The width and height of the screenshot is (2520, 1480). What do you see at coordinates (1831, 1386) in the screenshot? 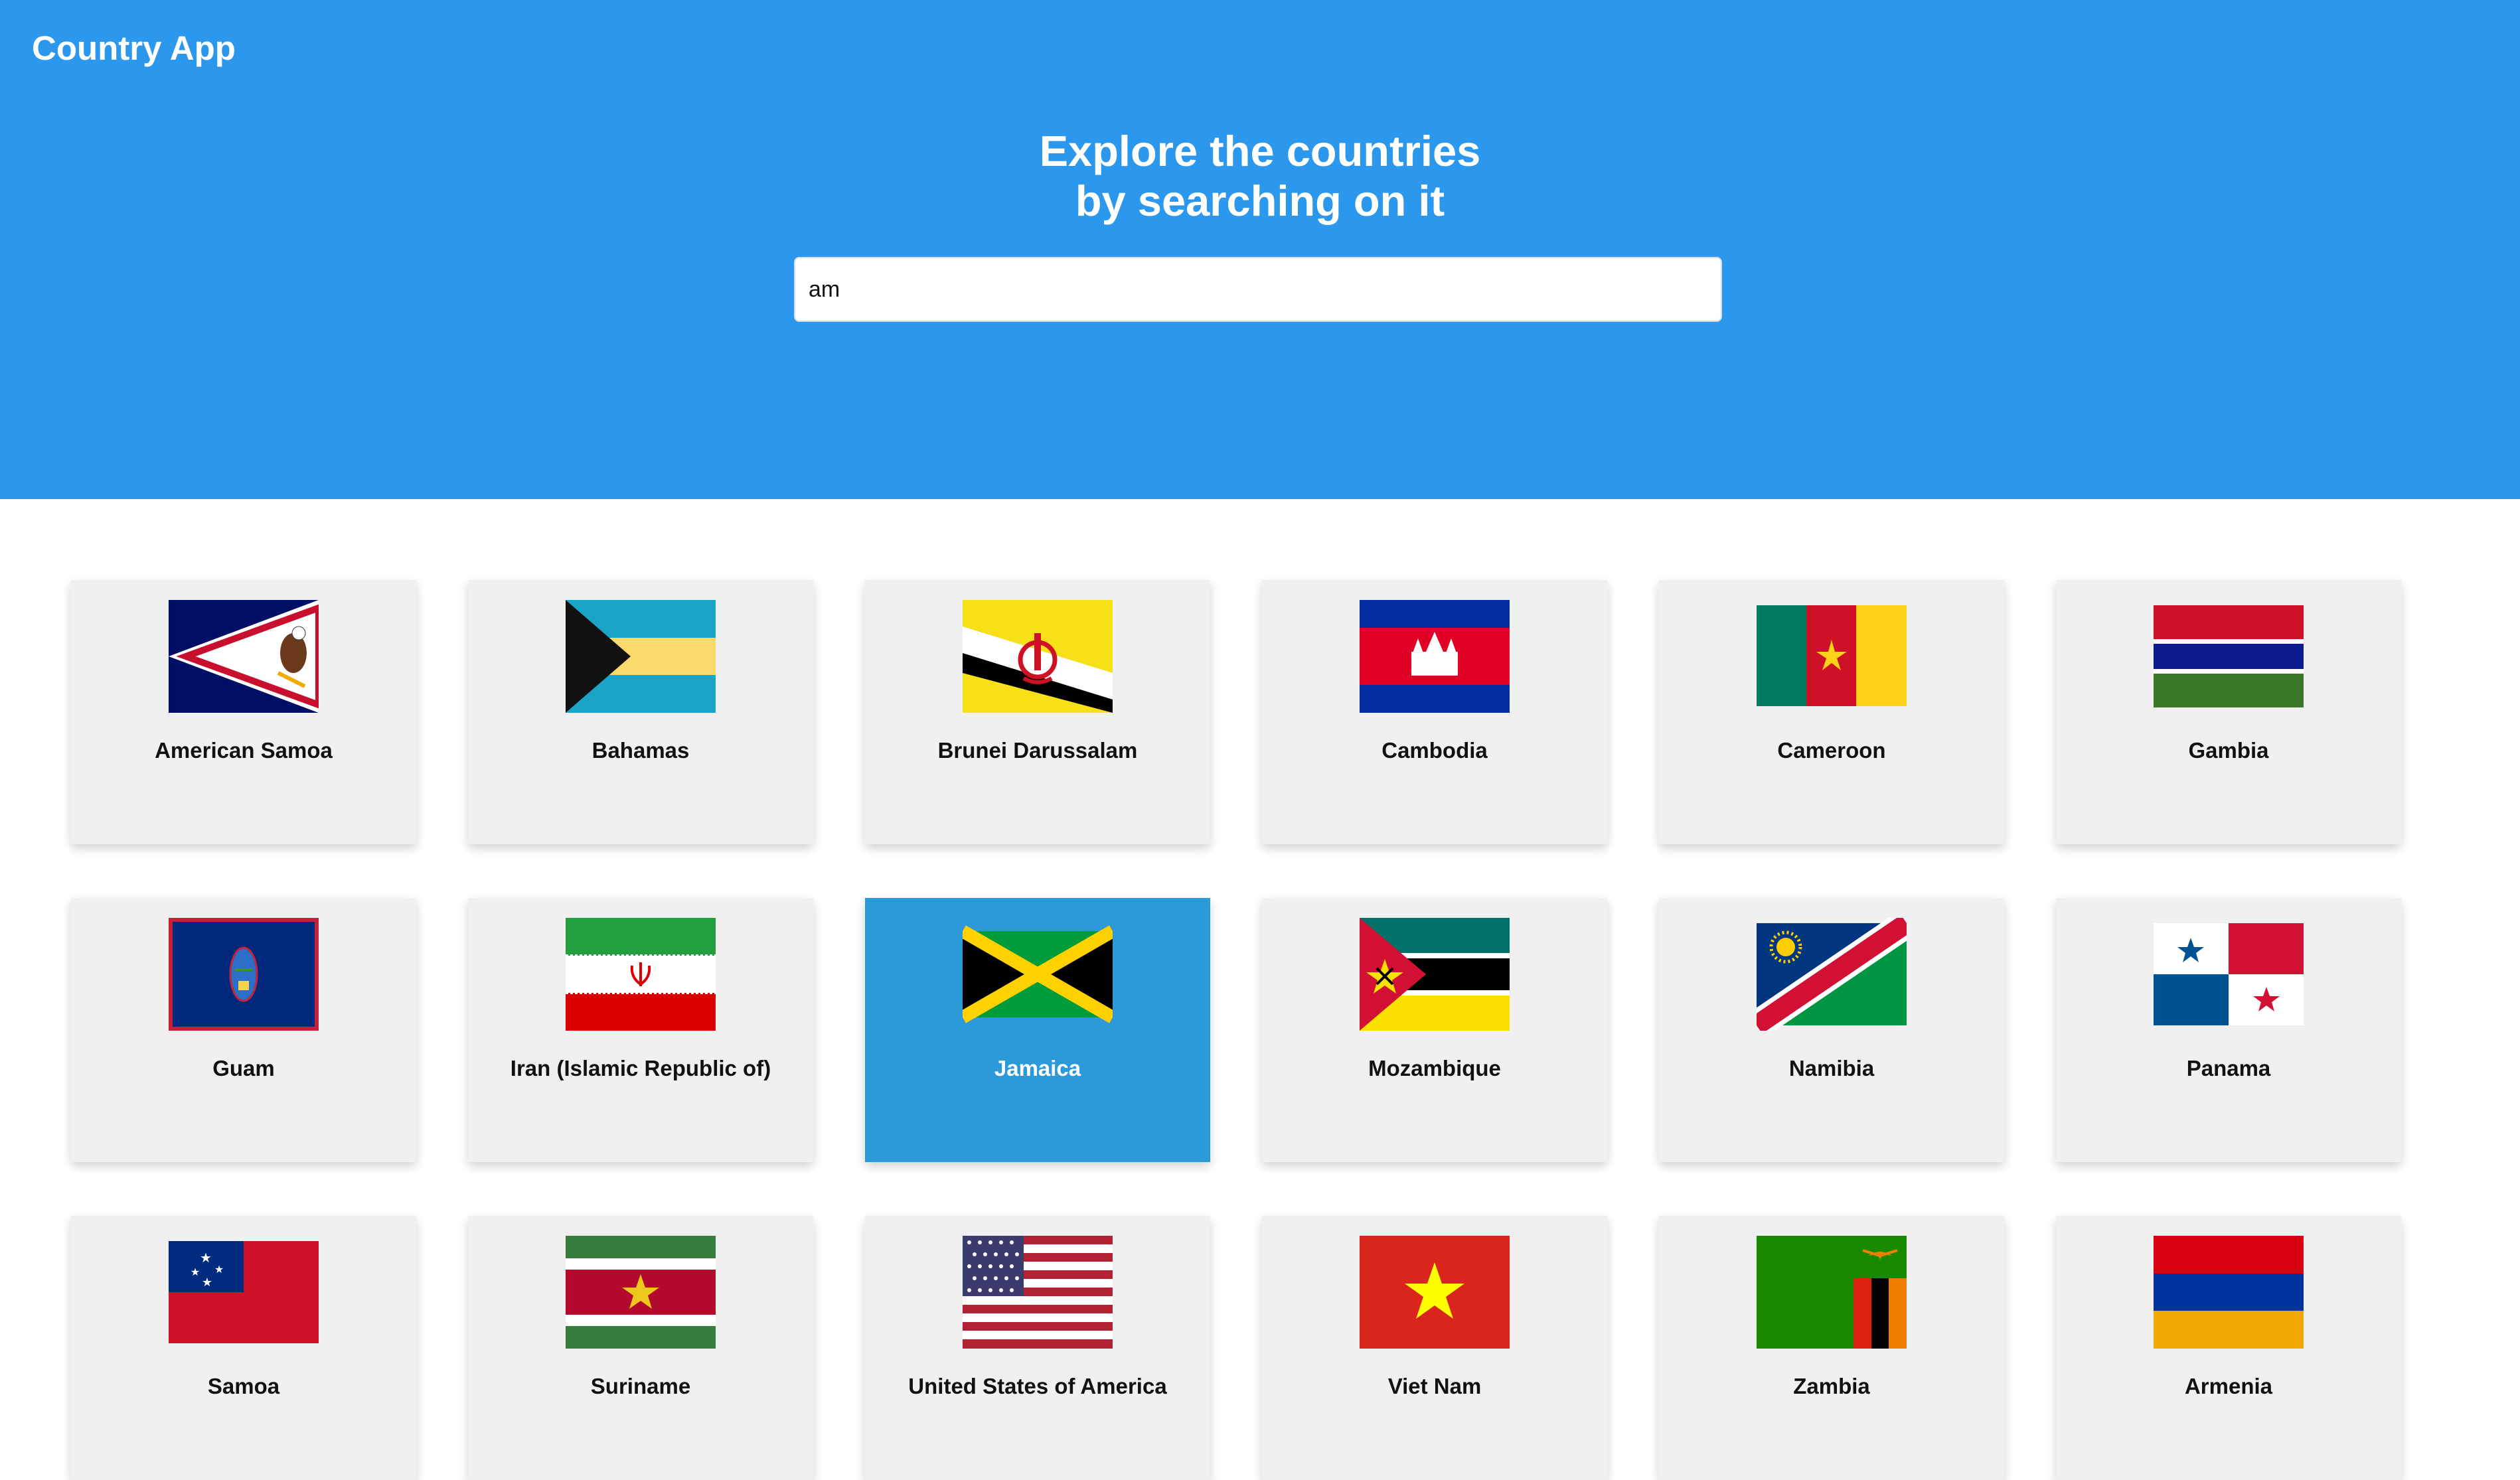
I see `country-name: Zambia` at bounding box center [1831, 1386].